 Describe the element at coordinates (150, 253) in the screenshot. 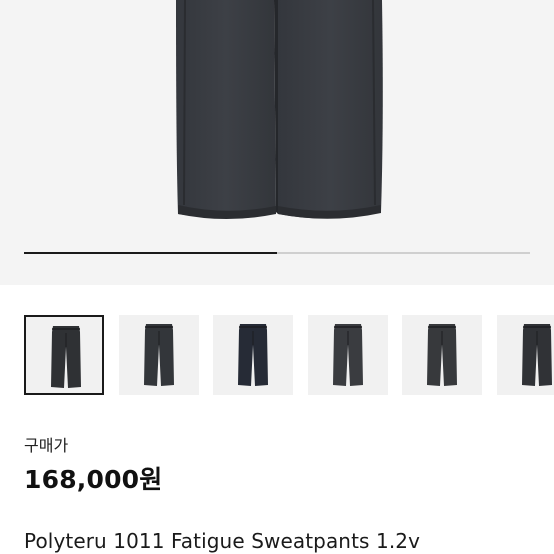

I see `carousel-progress-fill` at that location.